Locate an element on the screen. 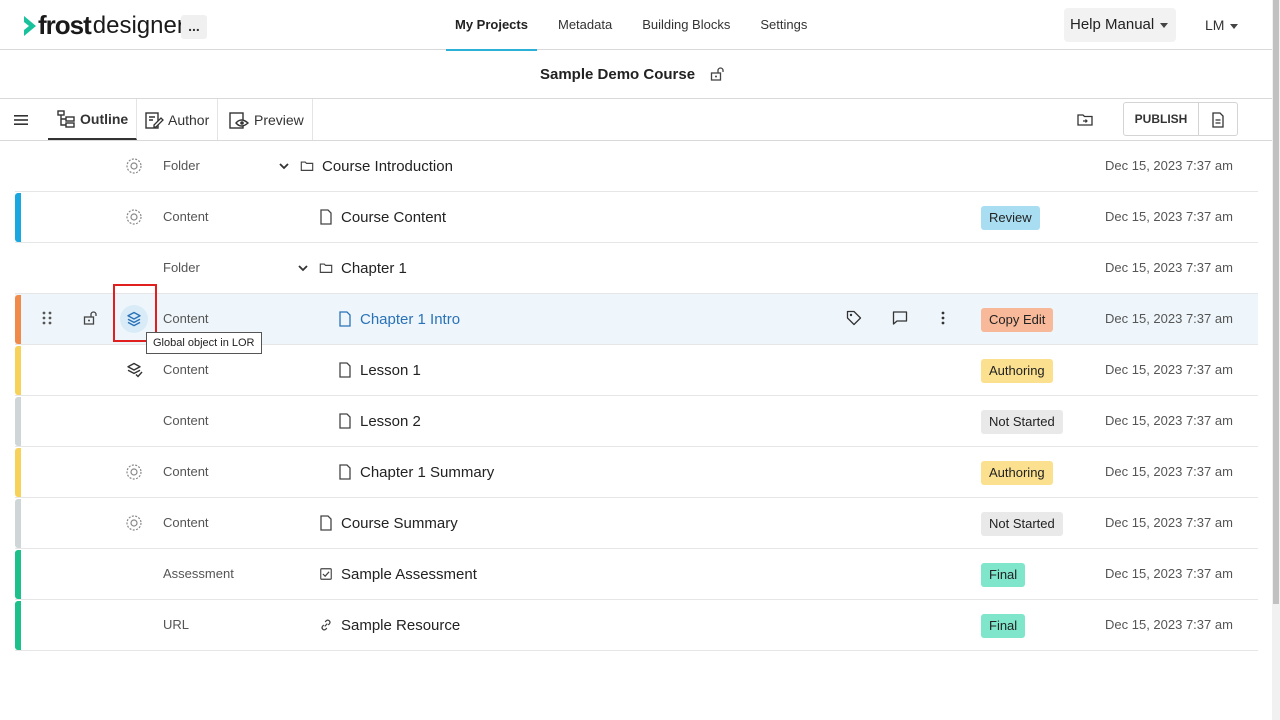 This screenshot has height=720, width=1280. checkbox-assessment-icon is located at coordinates (326, 574).